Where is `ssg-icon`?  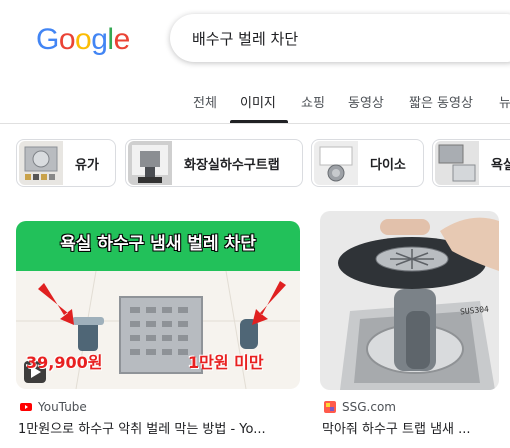 ssg-icon is located at coordinates (330, 407).